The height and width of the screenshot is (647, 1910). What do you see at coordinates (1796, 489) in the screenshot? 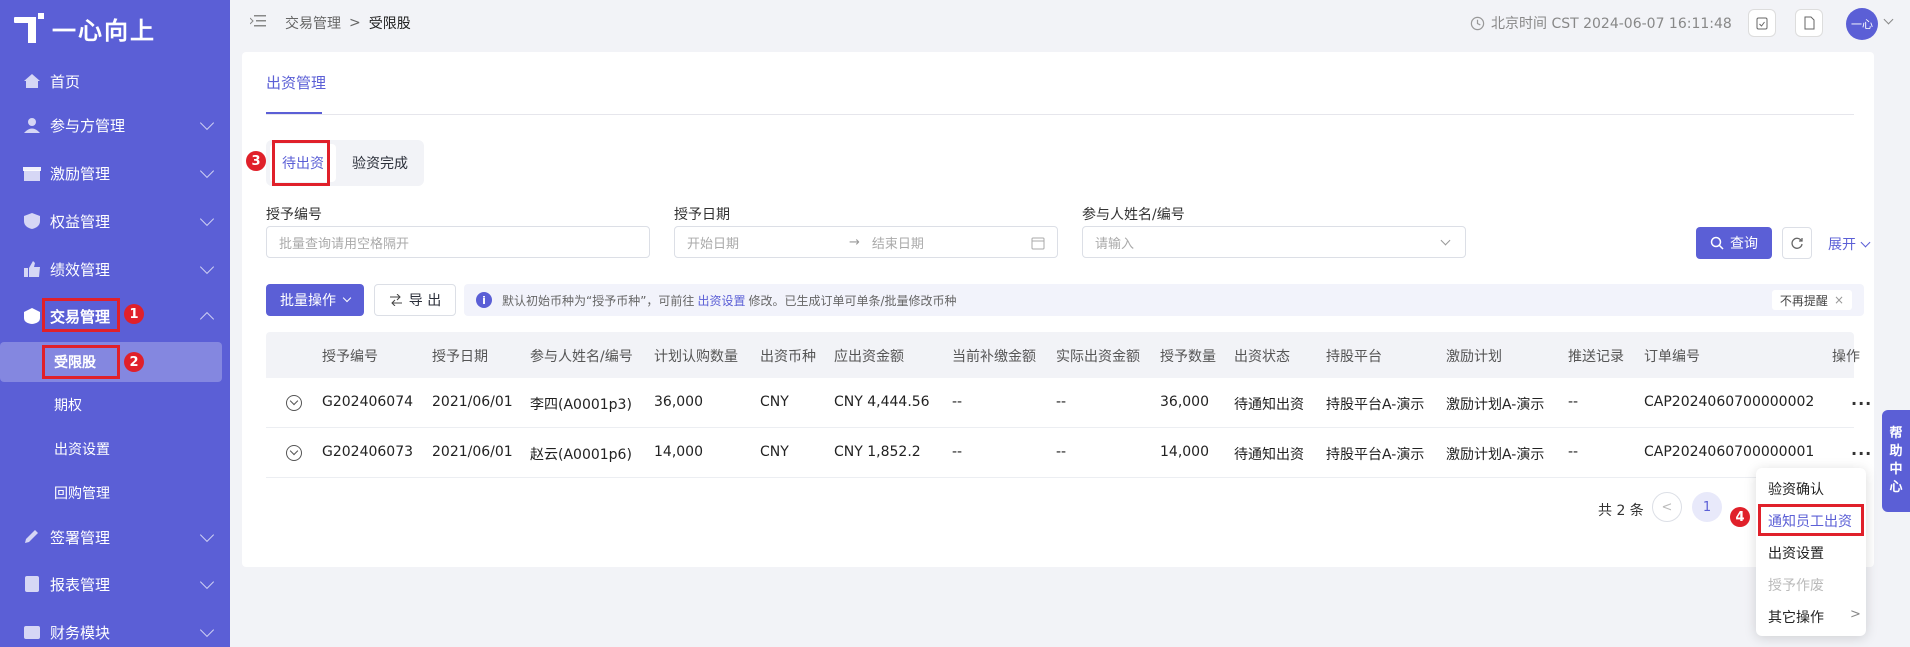
I see `menu-item-verify: 验资确认` at bounding box center [1796, 489].